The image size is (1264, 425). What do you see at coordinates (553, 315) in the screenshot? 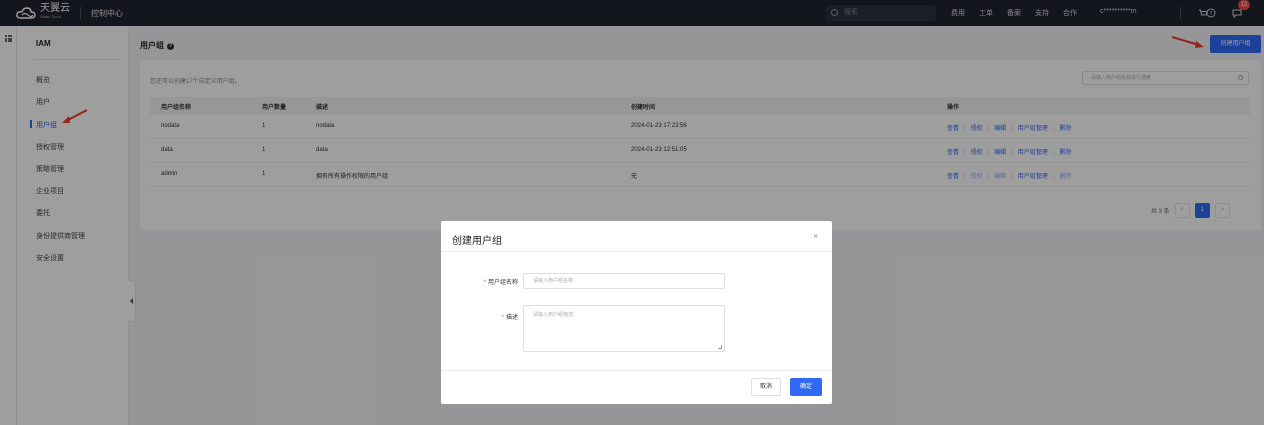
I see `description-placeholder: 请输入用户组描述` at bounding box center [553, 315].